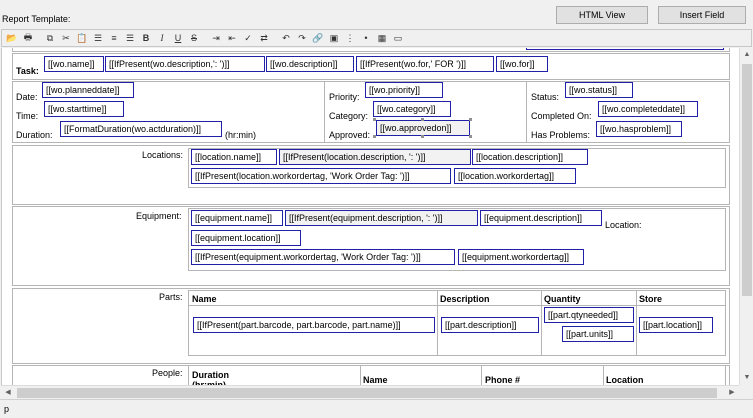 Image resolution: width=753 pixels, height=418 pixels. What do you see at coordinates (162, 38) in the screenshot?
I see `italic-icon: I` at bounding box center [162, 38].